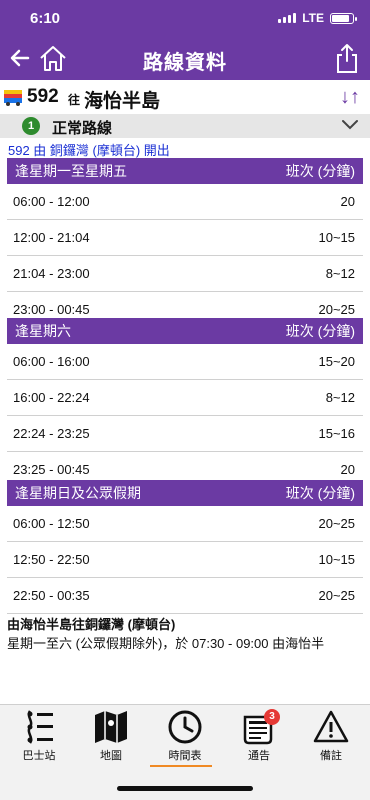 The width and height of the screenshot is (370, 800). What do you see at coordinates (51, 433) in the screenshot?
I see `time-range: 22:24 - 23:25` at bounding box center [51, 433].